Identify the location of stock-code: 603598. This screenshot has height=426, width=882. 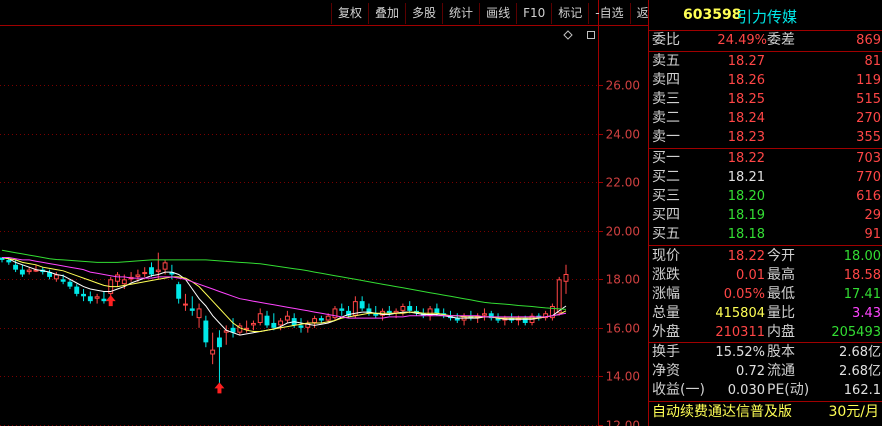
(712, 15).